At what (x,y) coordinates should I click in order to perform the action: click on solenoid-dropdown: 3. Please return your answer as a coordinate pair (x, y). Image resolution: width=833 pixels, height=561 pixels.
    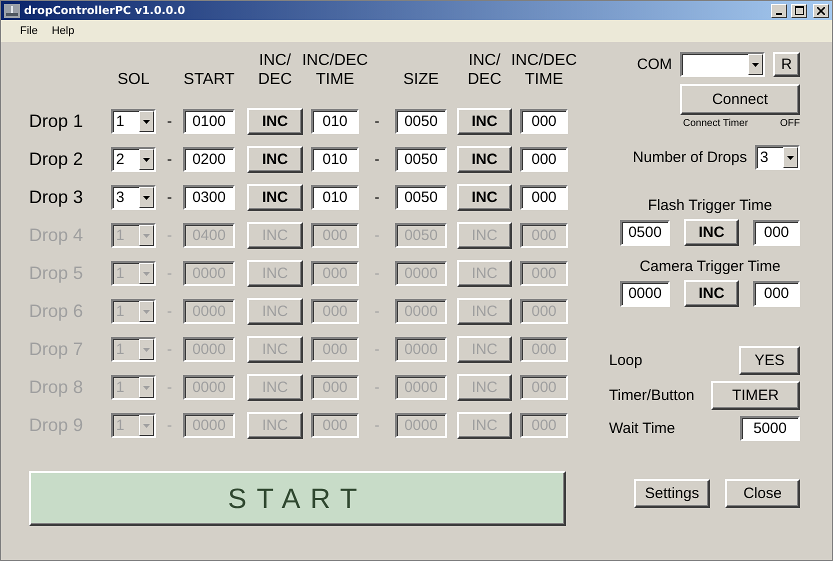
    Looking at the image, I should click on (133, 197).